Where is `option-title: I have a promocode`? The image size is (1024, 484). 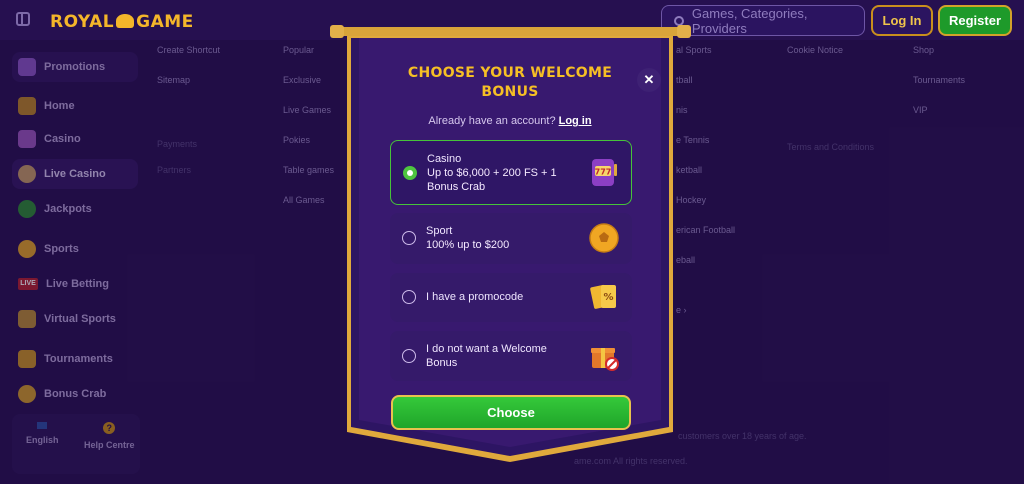 option-title: I have a promocode is located at coordinates (475, 297).